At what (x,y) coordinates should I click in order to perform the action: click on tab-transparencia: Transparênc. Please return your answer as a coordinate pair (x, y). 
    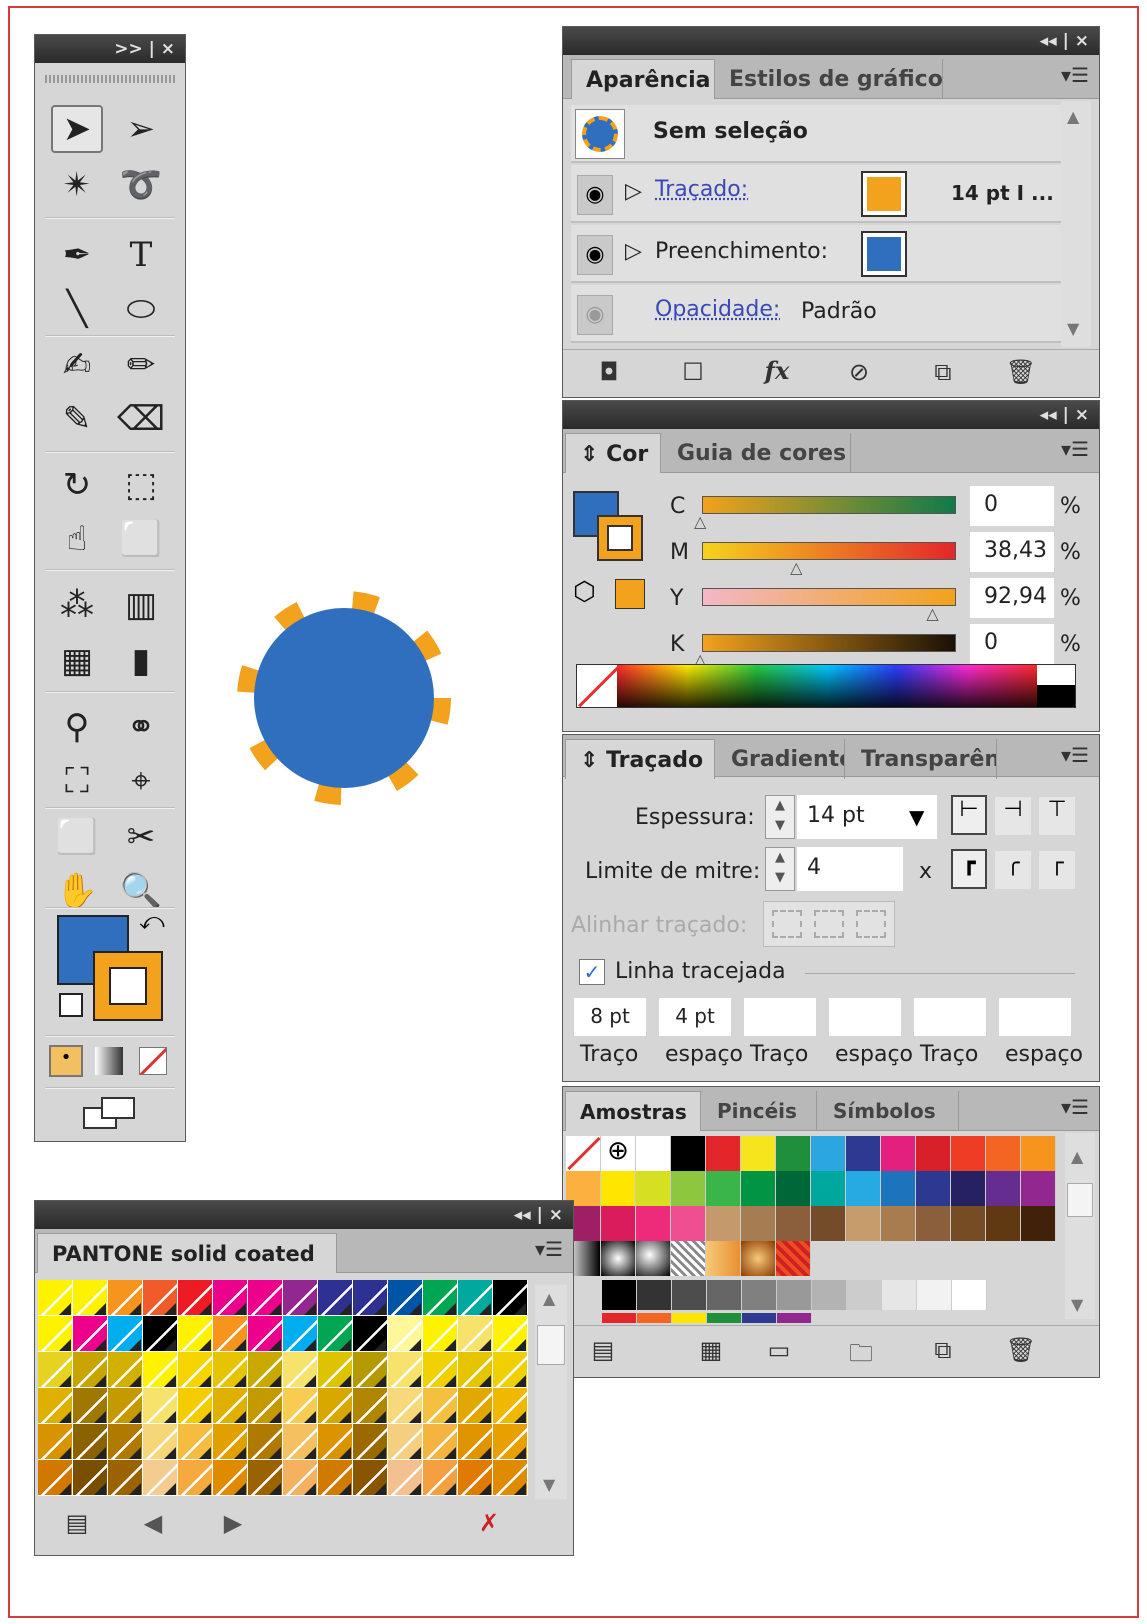
    Looking at the image, I should click on (922, 759).